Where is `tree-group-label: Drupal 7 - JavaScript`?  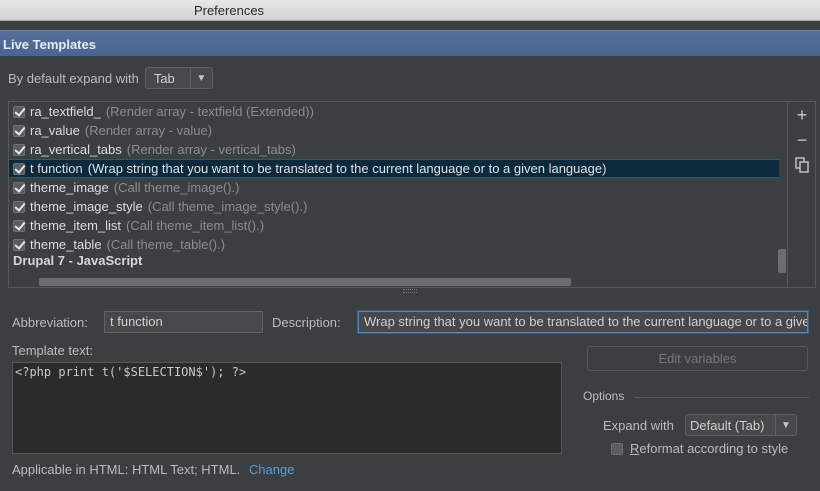 tree-group-label: Drupal 7 - JavaScript is located at coordinates (77, 260).